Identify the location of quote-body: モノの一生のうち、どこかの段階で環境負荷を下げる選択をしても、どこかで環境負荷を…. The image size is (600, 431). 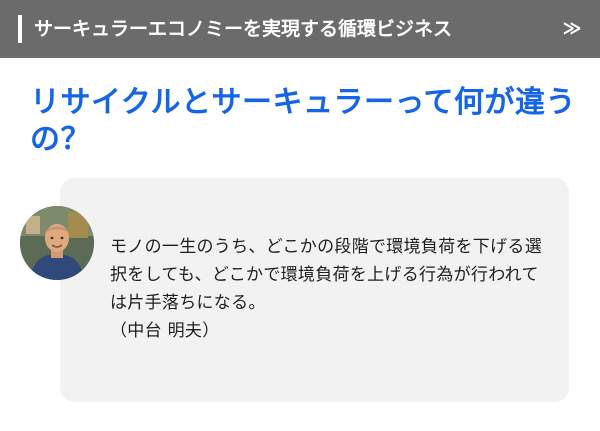
(326, 275).